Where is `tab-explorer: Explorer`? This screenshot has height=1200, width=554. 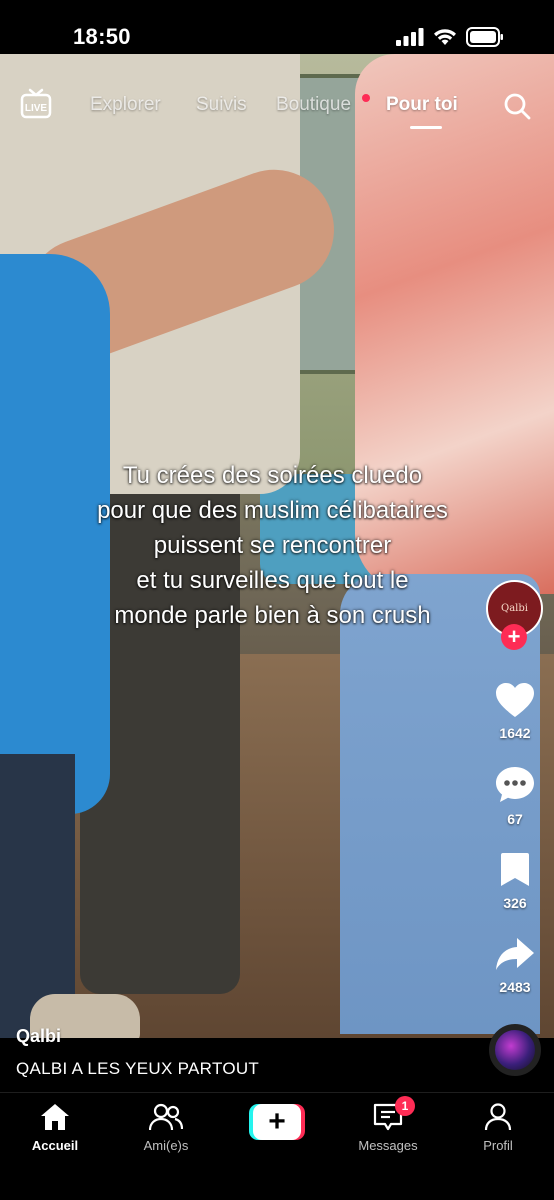
tab-explorer: Explorer is located at coordinates (125, 105).